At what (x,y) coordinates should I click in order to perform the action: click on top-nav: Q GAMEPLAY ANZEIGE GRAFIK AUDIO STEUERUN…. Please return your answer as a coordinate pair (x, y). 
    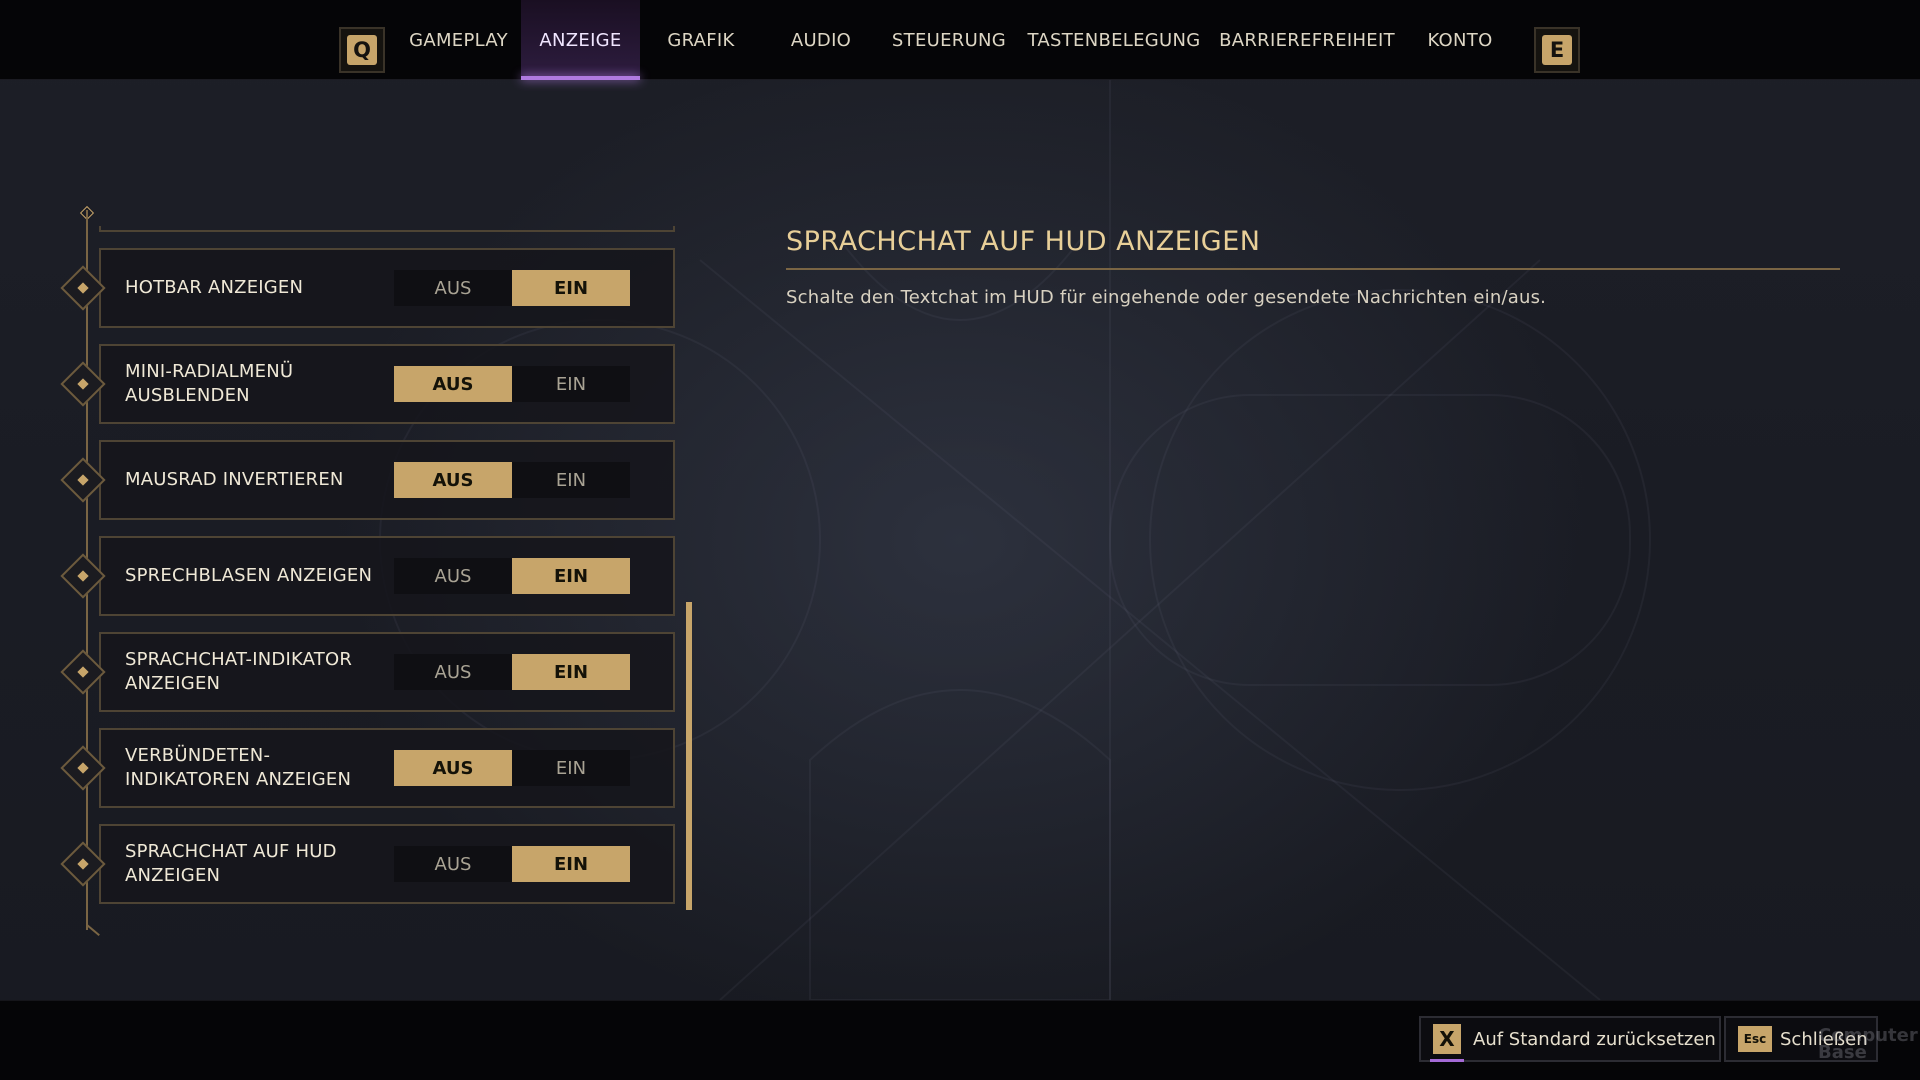
    Looking at the image, I should click on (960, 40).